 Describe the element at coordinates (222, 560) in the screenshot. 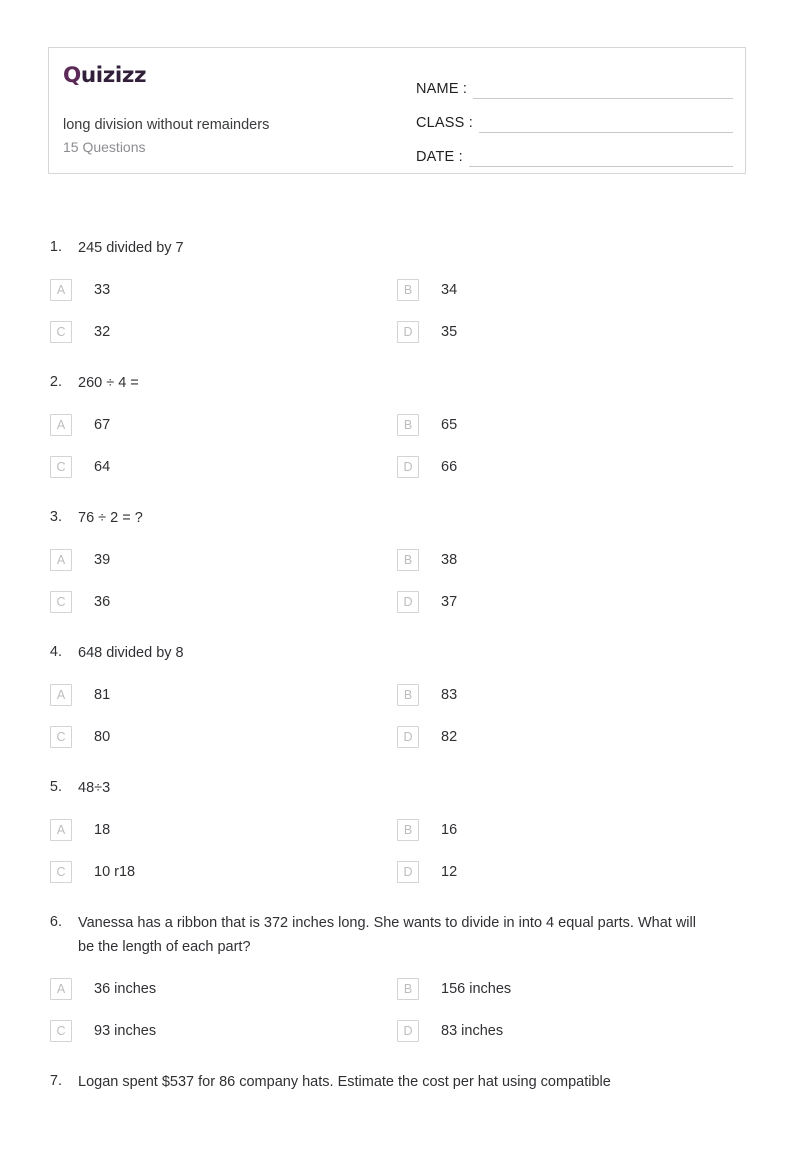

I see `option-a: A 39` at that location.